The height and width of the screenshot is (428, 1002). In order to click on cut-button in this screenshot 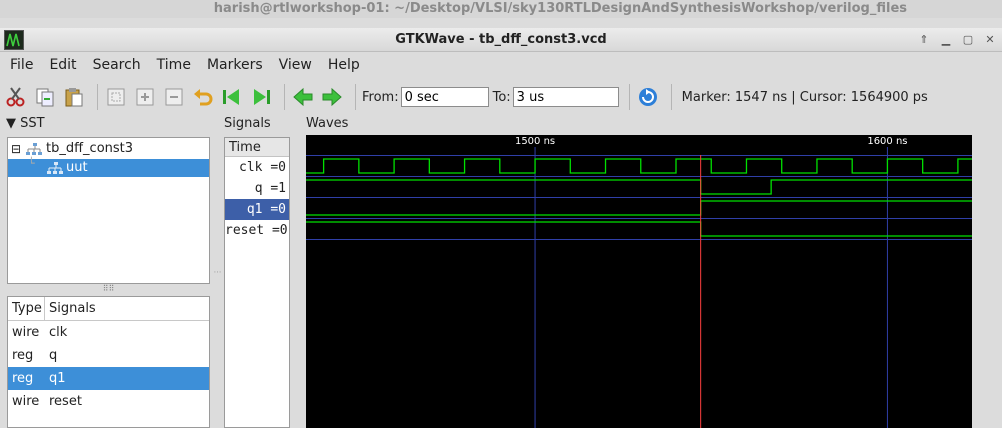, I will do `click(16, 97)`.